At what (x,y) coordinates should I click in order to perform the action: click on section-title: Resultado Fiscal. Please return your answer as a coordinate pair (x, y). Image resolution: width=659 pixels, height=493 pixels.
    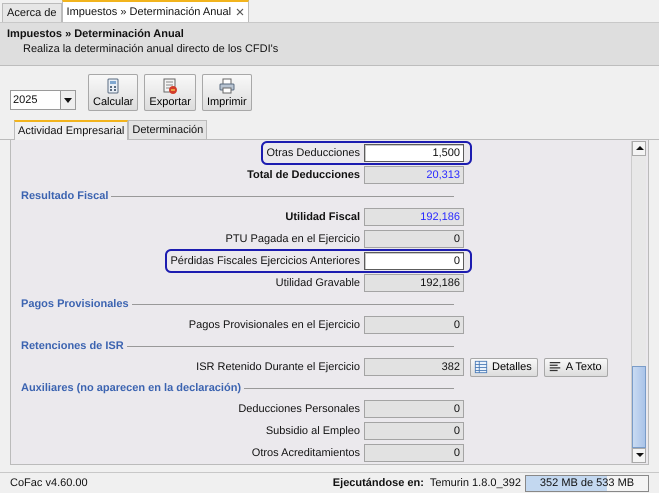
    Looking at the image, I should click on (64, 196).